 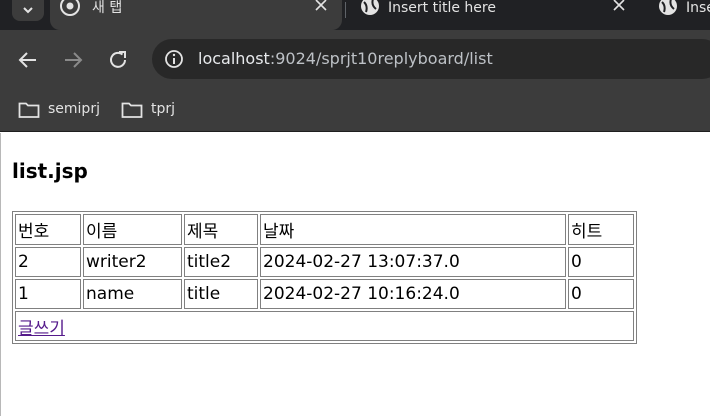 I want to click on cell-title: title2, so click(x=221, y=262).